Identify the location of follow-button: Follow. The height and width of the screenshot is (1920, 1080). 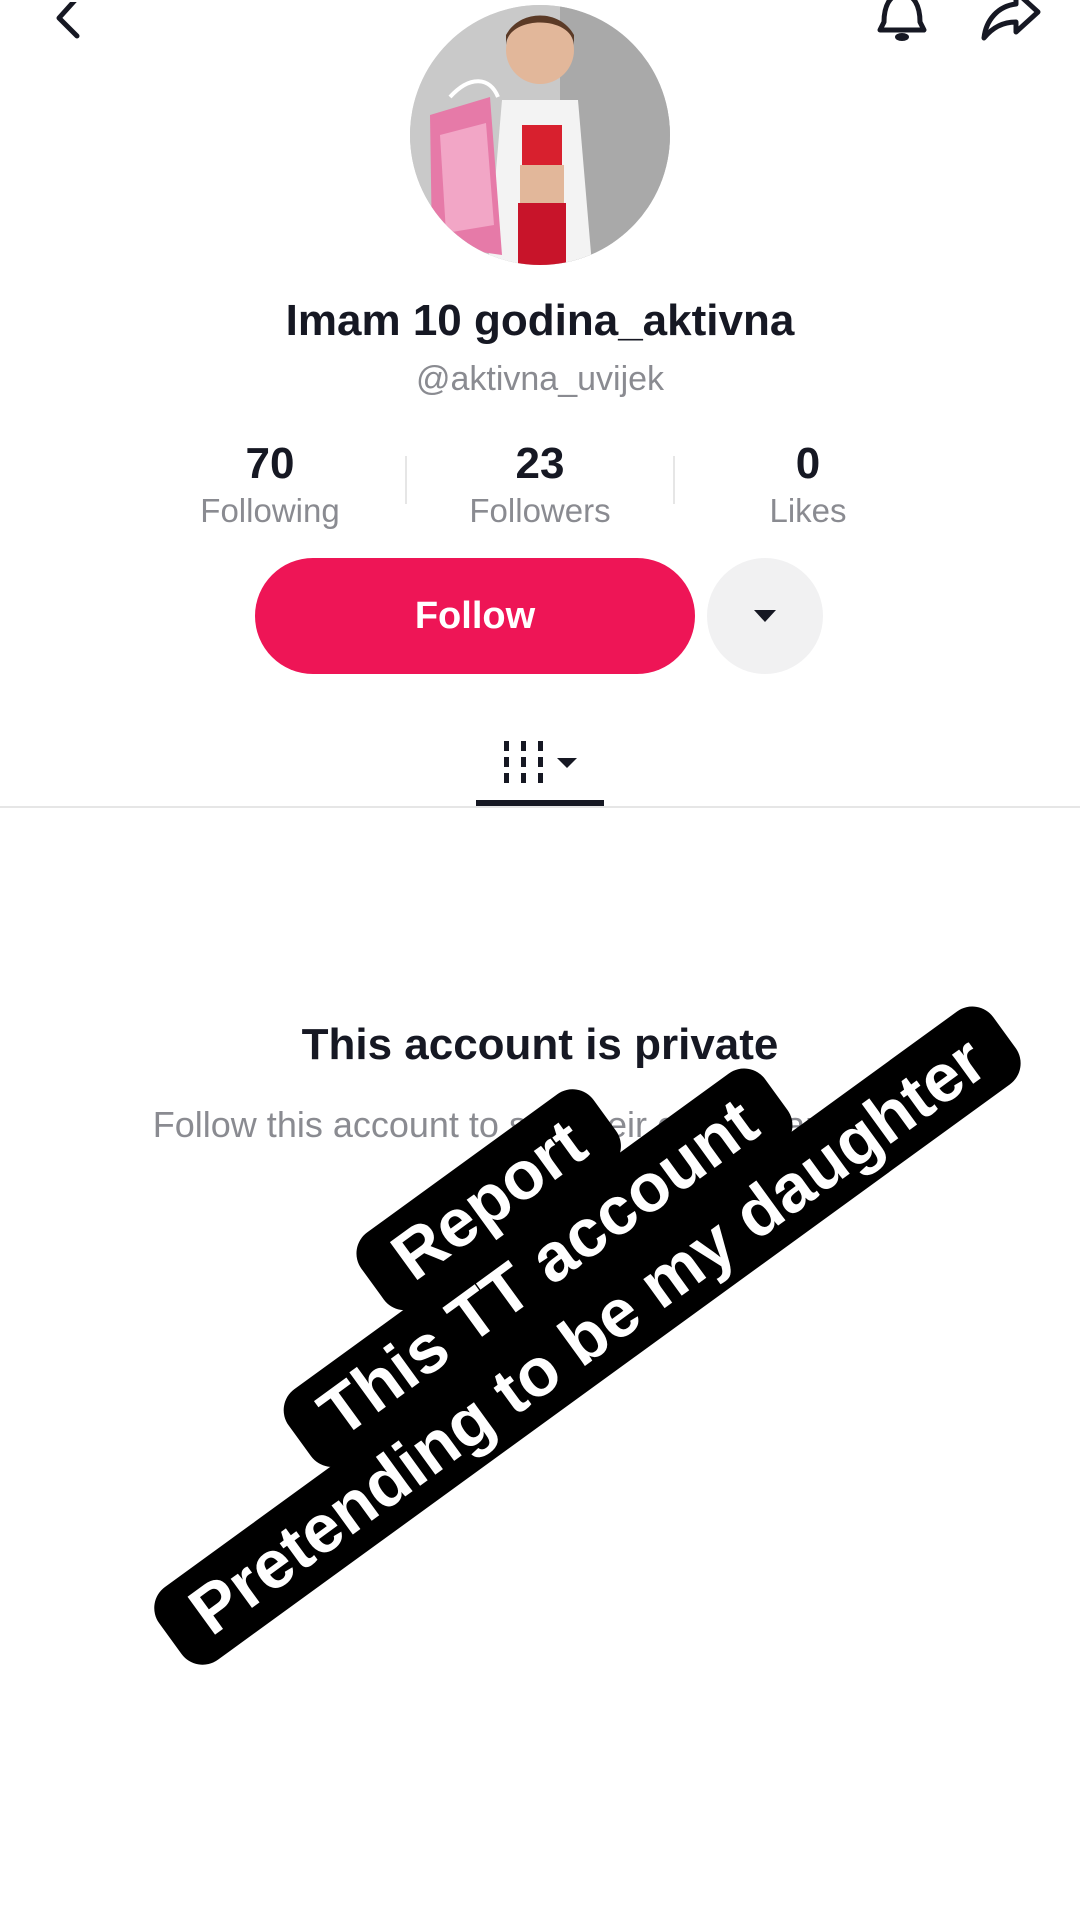
(475, 616).